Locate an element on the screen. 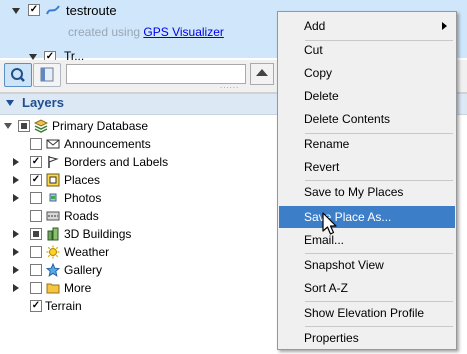  layer-item: 3D Buildings is located at coordinates (72, 234).